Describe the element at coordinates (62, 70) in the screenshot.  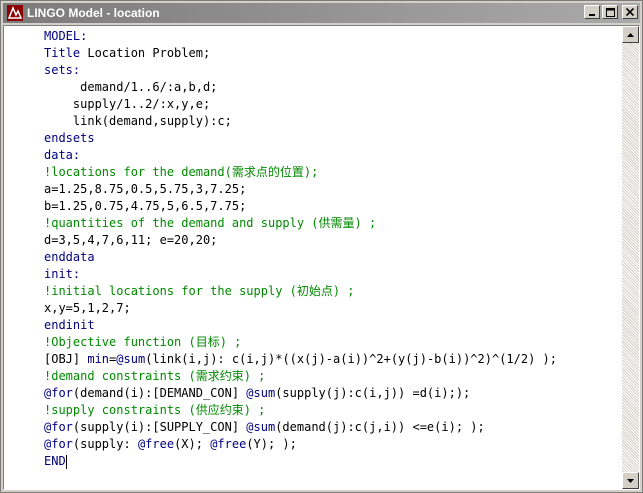
I see `code-keyword: sets:` at that location.